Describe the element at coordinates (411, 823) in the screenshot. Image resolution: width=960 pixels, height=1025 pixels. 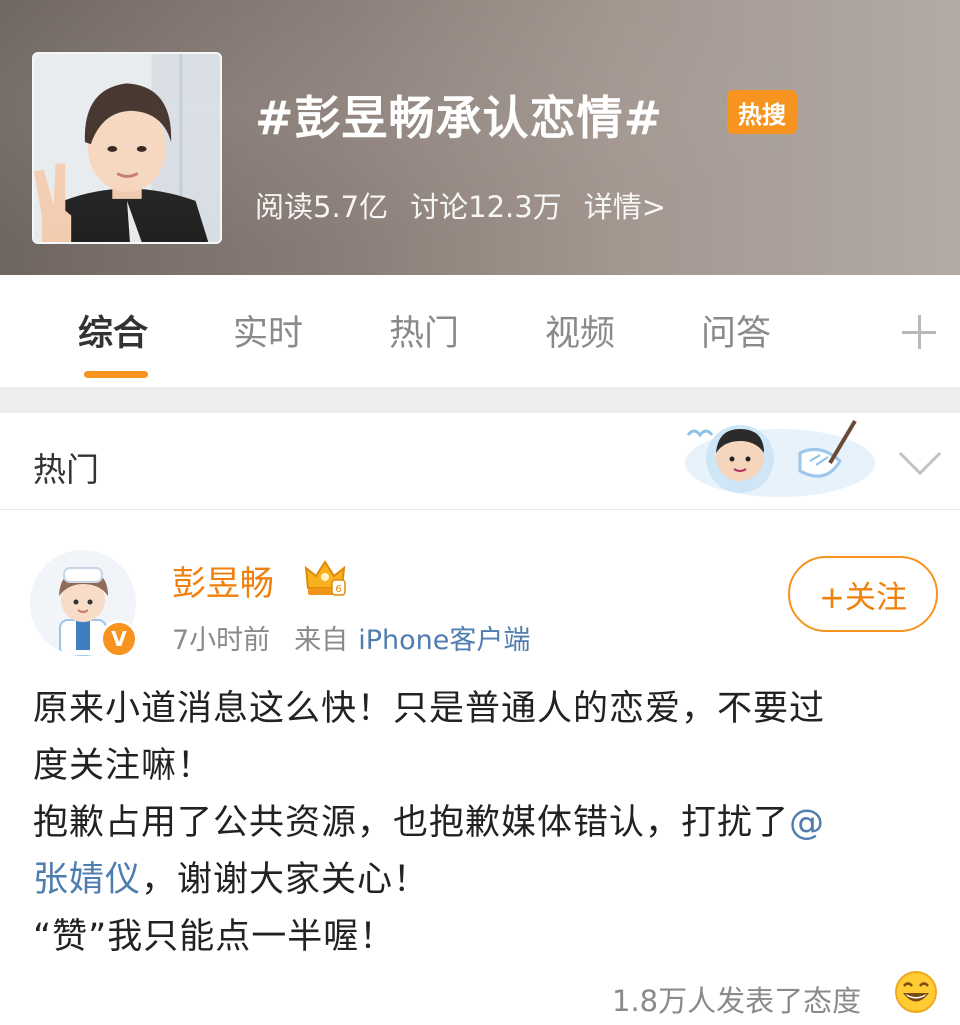
I see `post-text-segment: 抱歉占用了公共资源，也抱歉媒体错认，打扰了` at that location.